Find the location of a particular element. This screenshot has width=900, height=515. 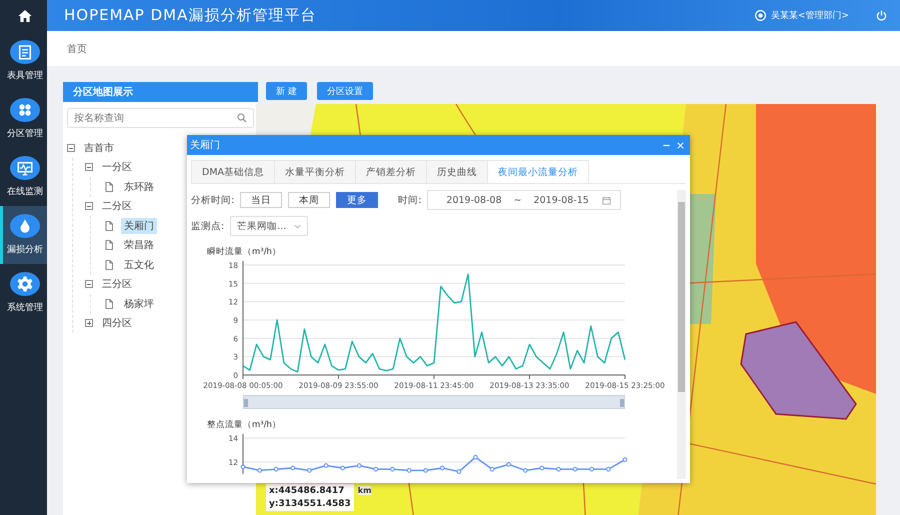

chart-title: 整点流量（m³/h） is located at coordinates (244, 425).